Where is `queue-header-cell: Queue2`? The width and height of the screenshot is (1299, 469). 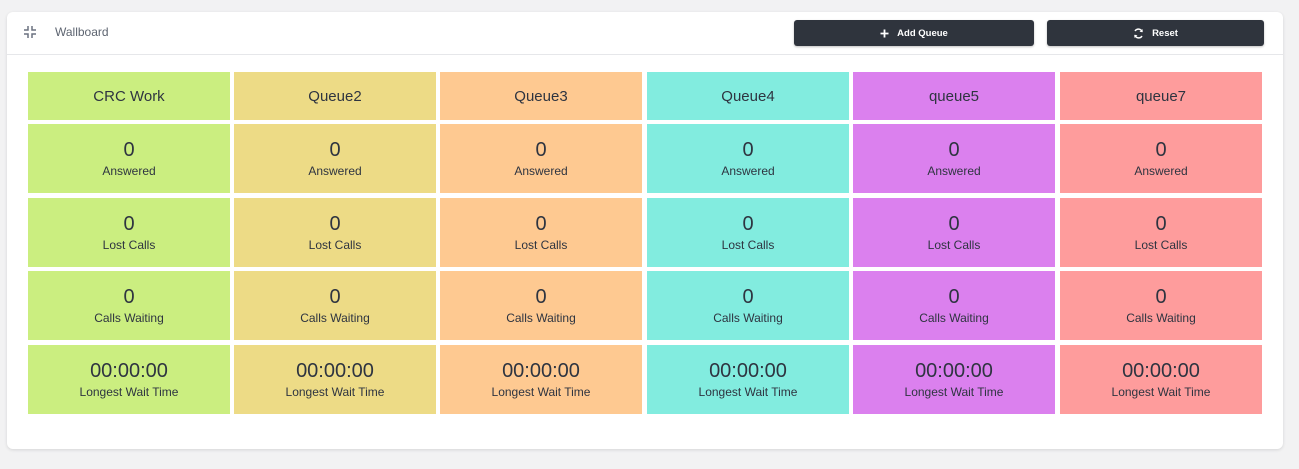 queue-header-cell: Queue2 is located at coordinates (335, 96).